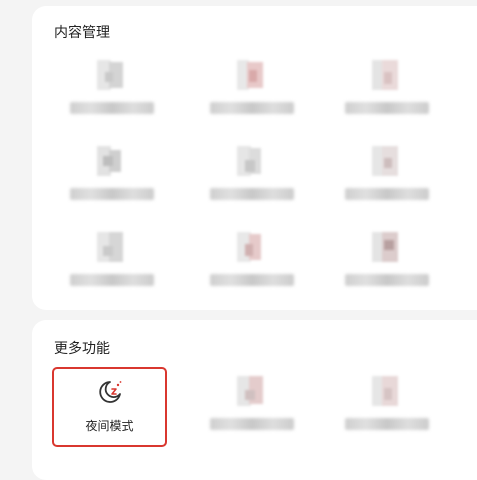 The width and height of the screenshot is (477, 480). I want to click on moon-icon, so click(110, 392).